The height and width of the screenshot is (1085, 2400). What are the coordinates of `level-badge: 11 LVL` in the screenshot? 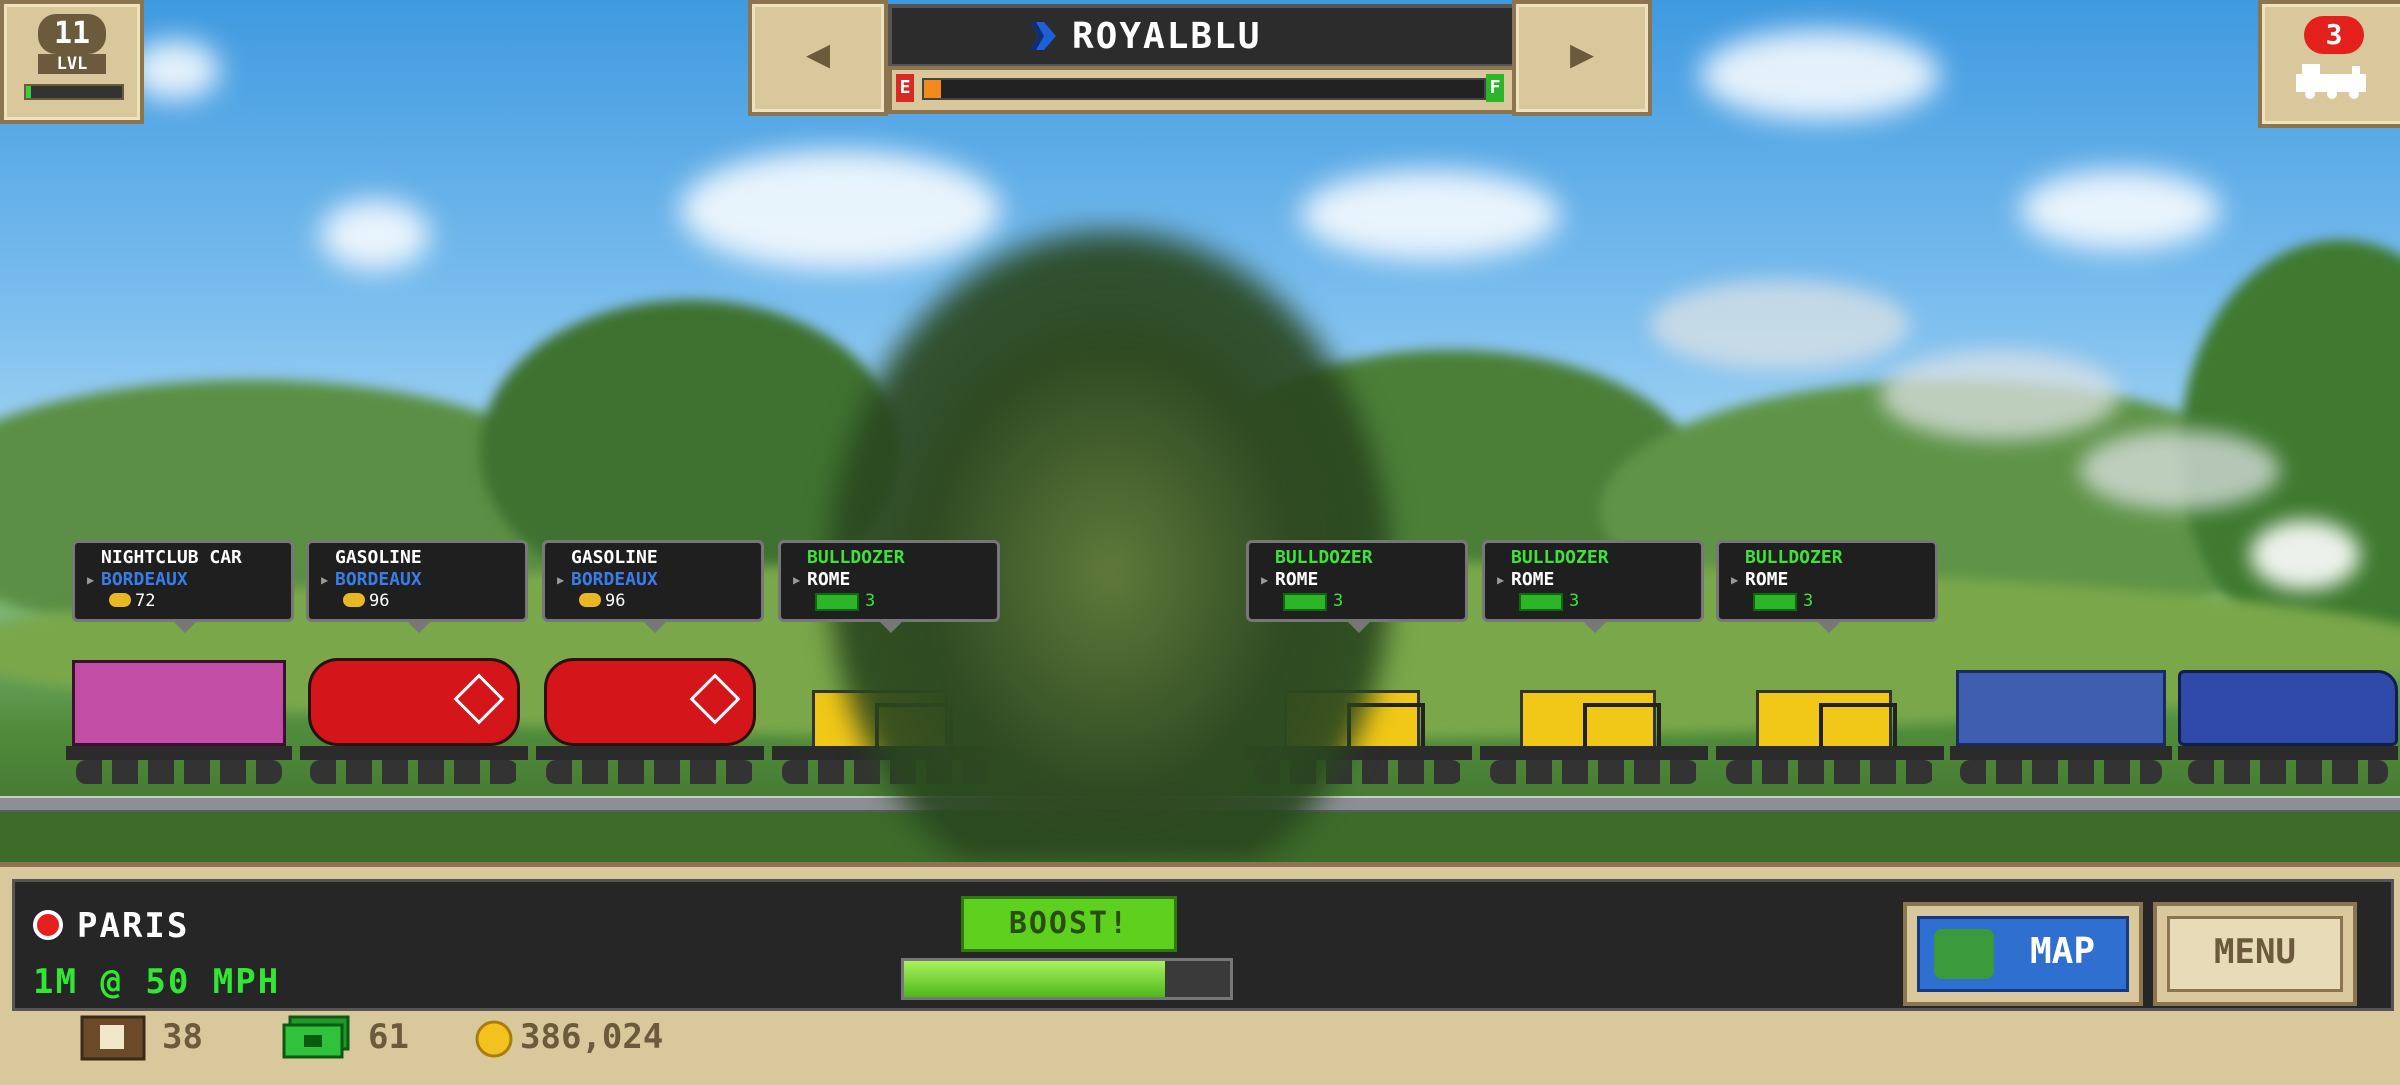 It's located at (72, 62).